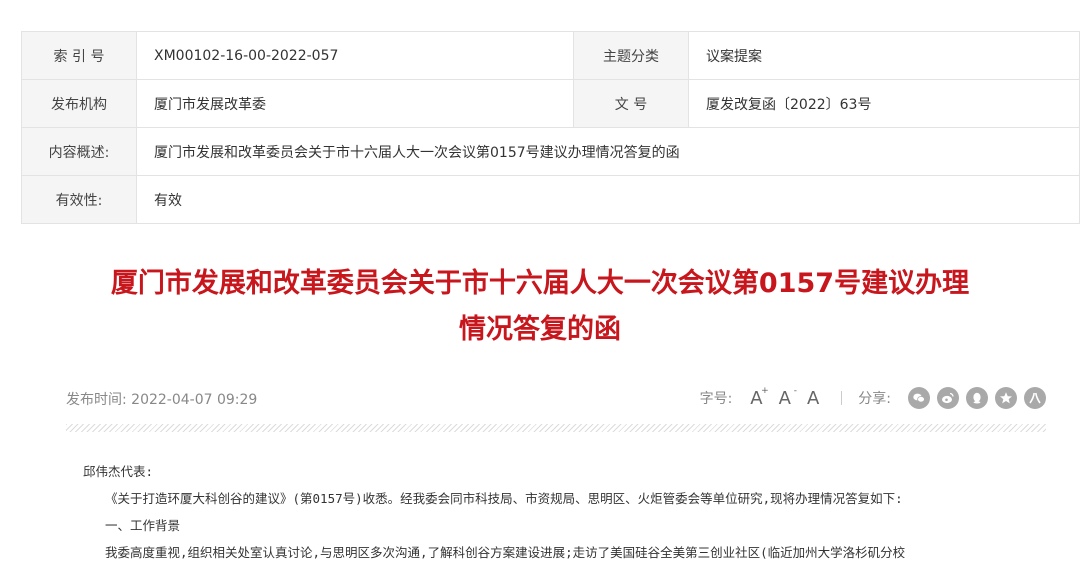 Image resolution: width=1080 pixels, height=570 pixels. I want to click on font-large-sup: +, so click(765, 390).